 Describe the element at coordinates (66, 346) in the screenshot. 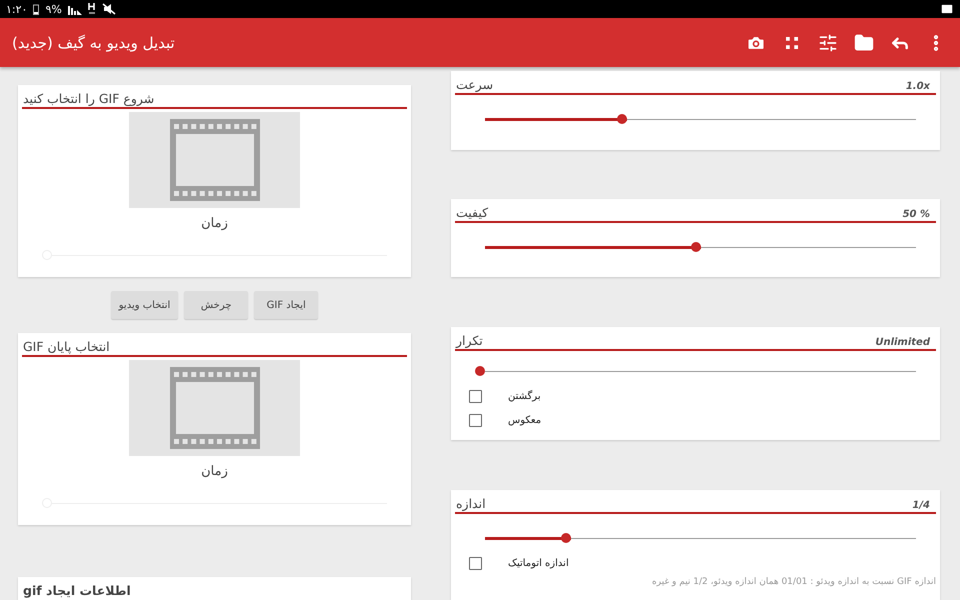

I see `card-title: انتخاب پایان GIF` at that location.